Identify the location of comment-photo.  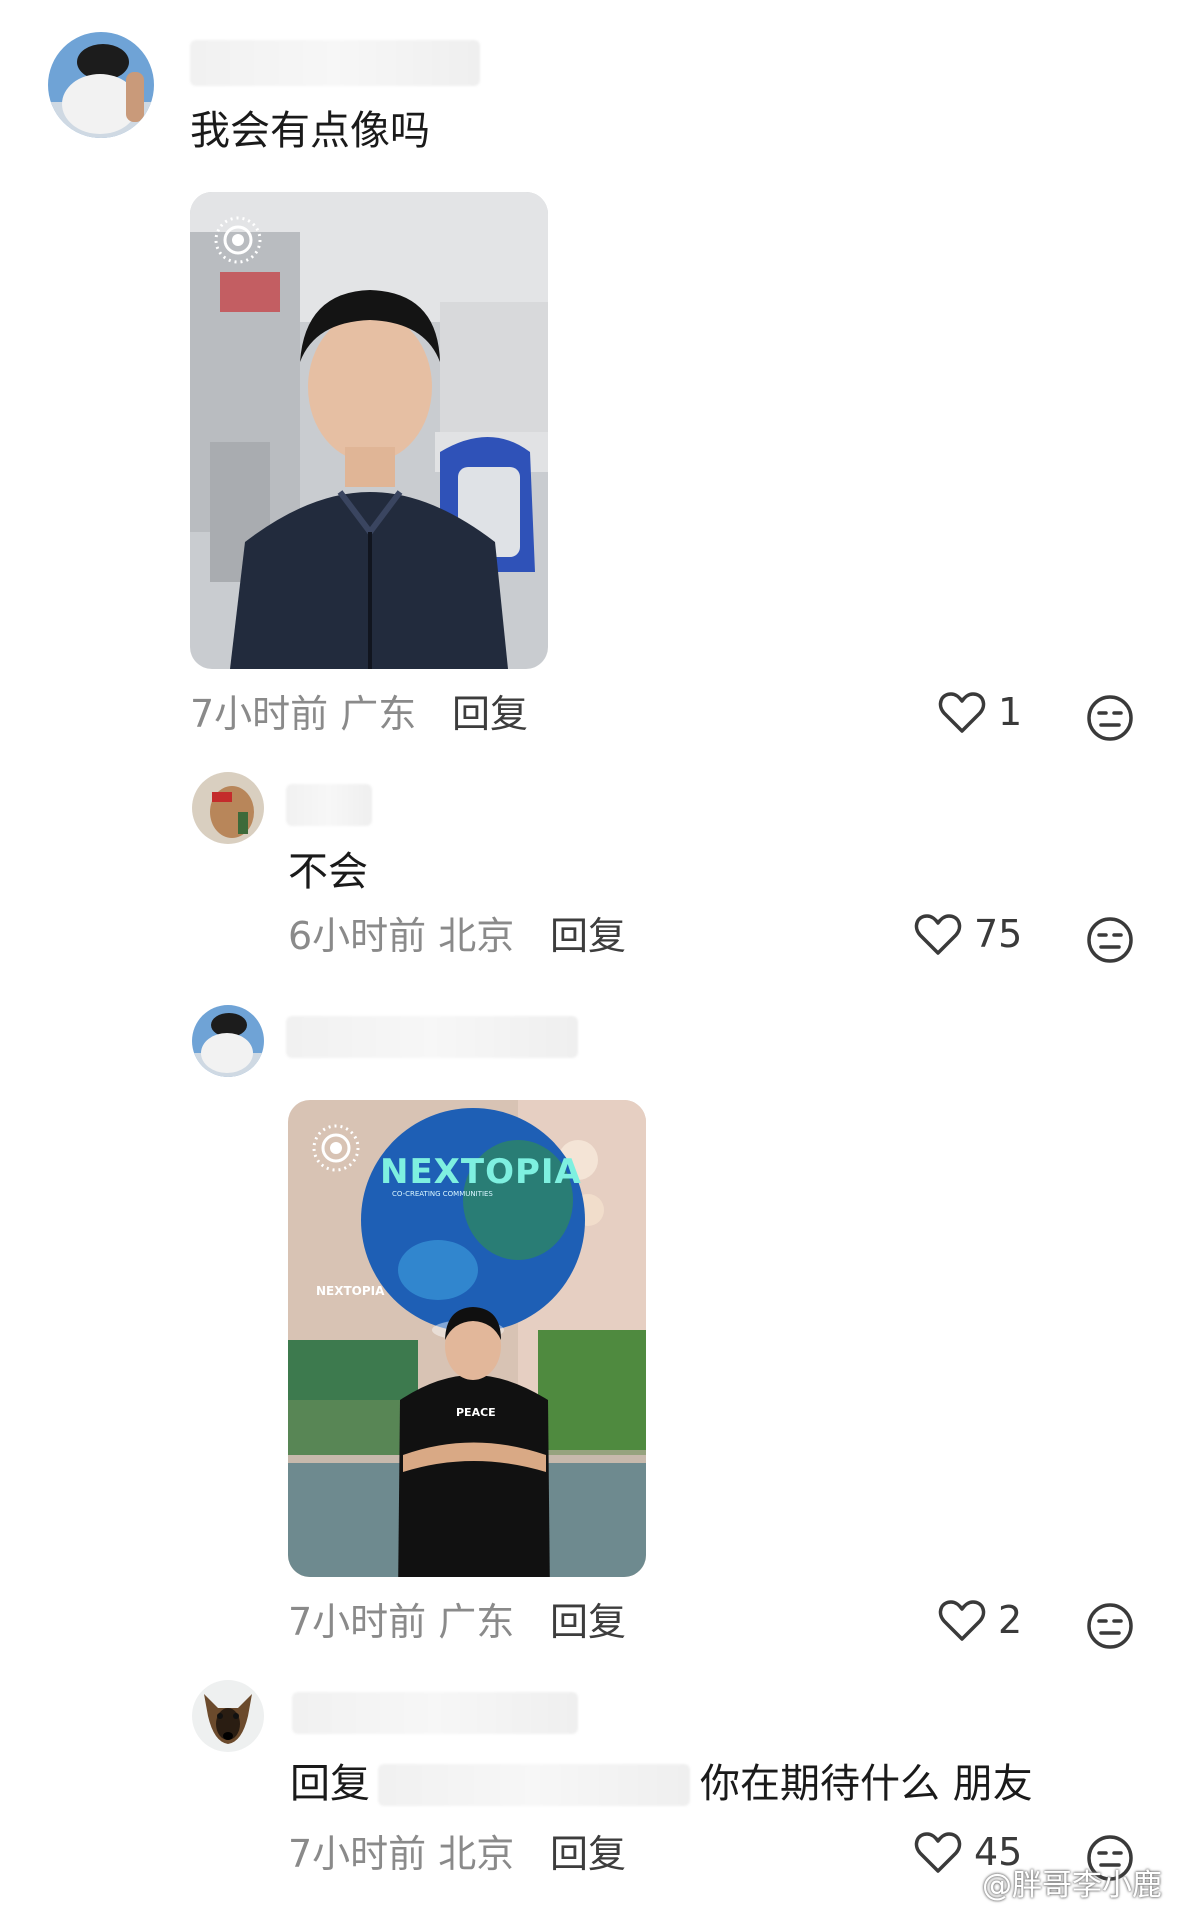
(369, 430).